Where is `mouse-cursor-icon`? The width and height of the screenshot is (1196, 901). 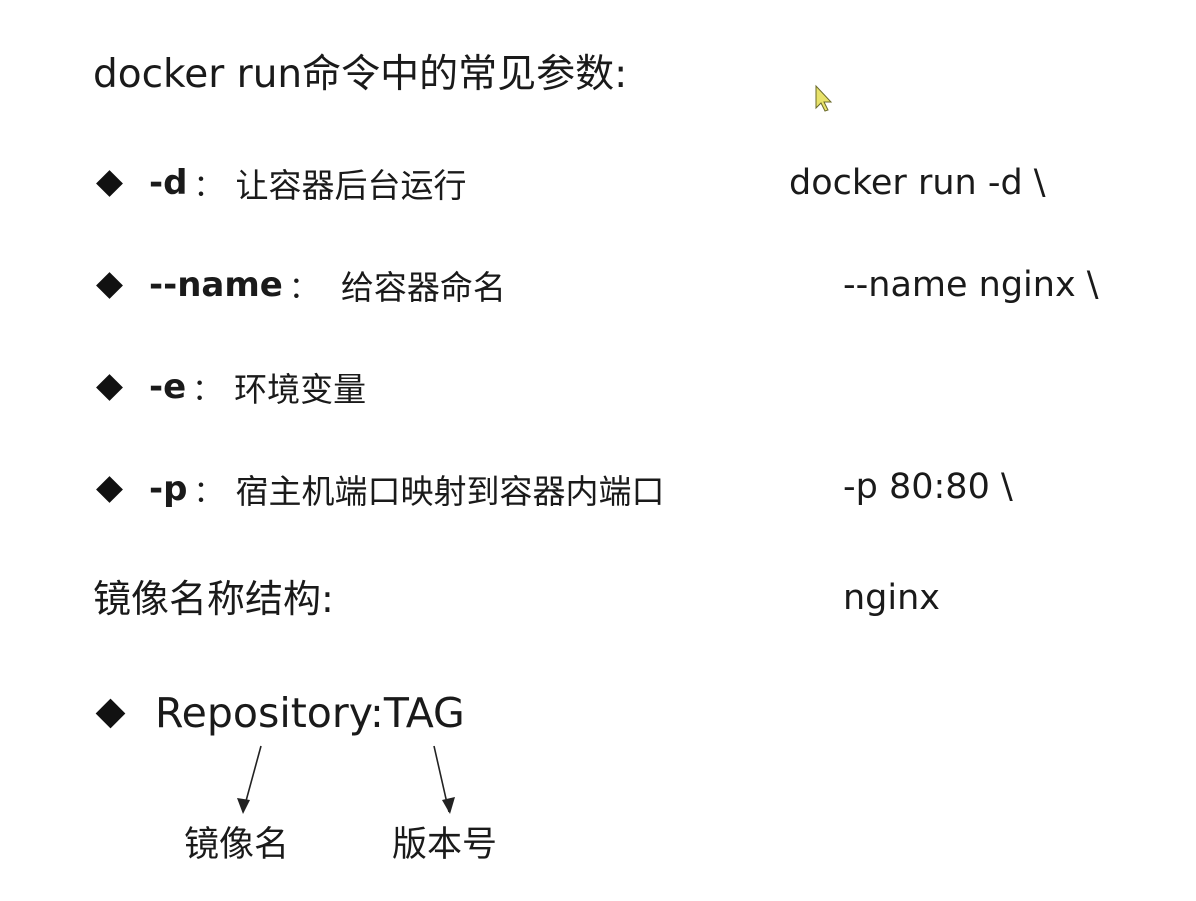 mouse-cursor-icon is located at coordinates (824, 98).